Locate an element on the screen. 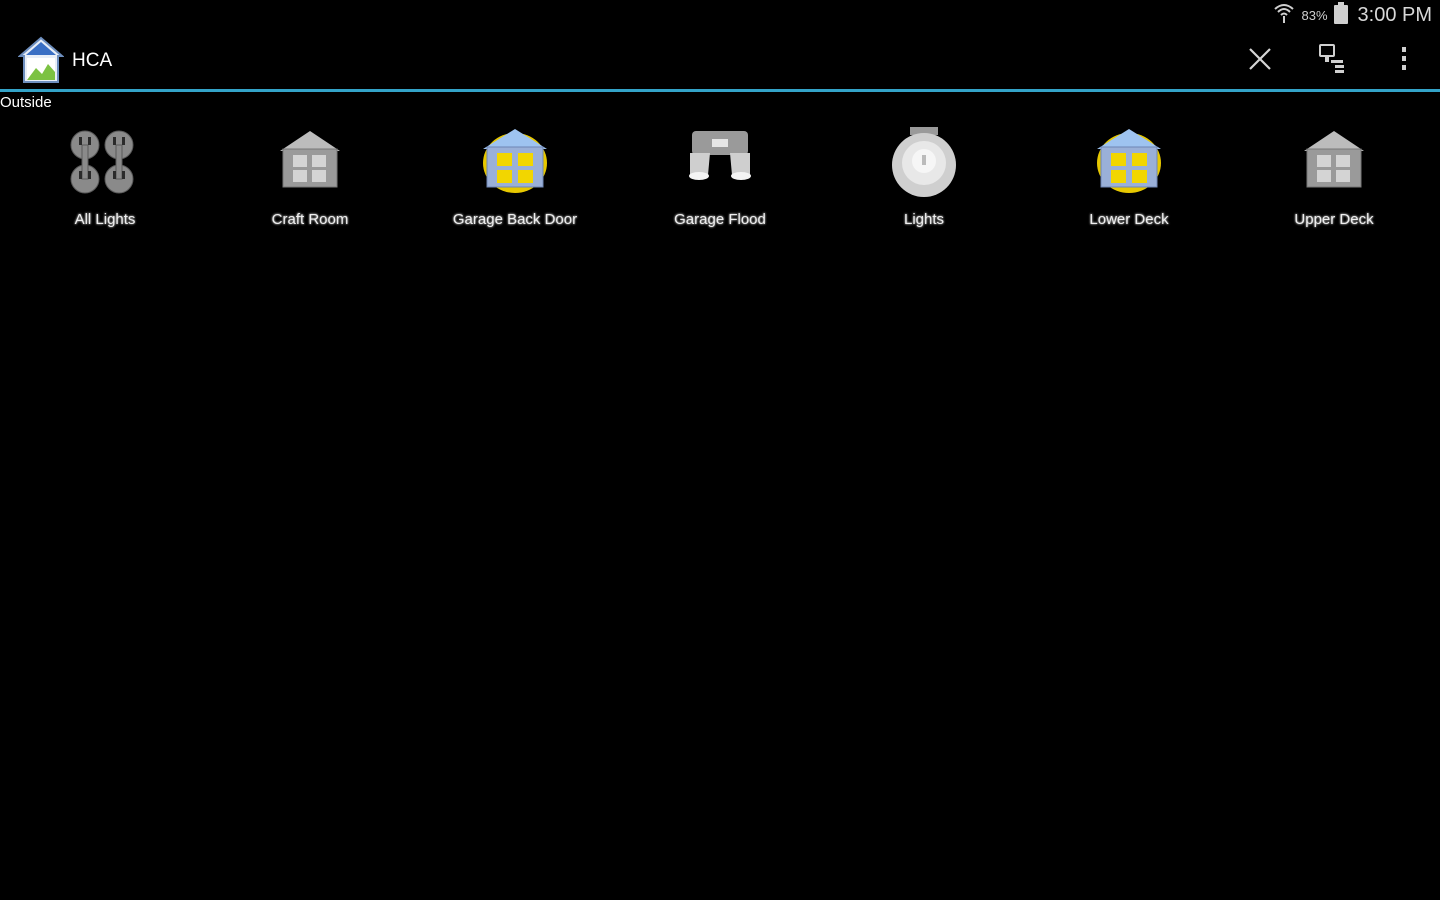  hca-house-logo-icon is located at coordinates (41, 60).